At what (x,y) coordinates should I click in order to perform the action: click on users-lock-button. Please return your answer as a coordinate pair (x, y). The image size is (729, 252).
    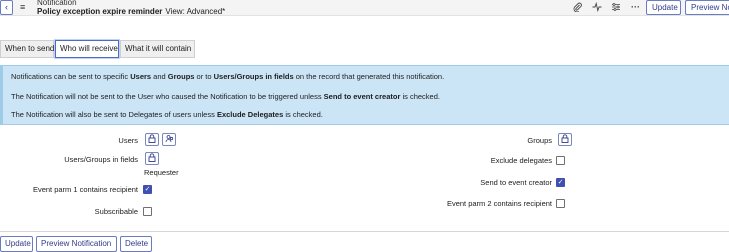
    Looking at the image, I should click on (152, 139).